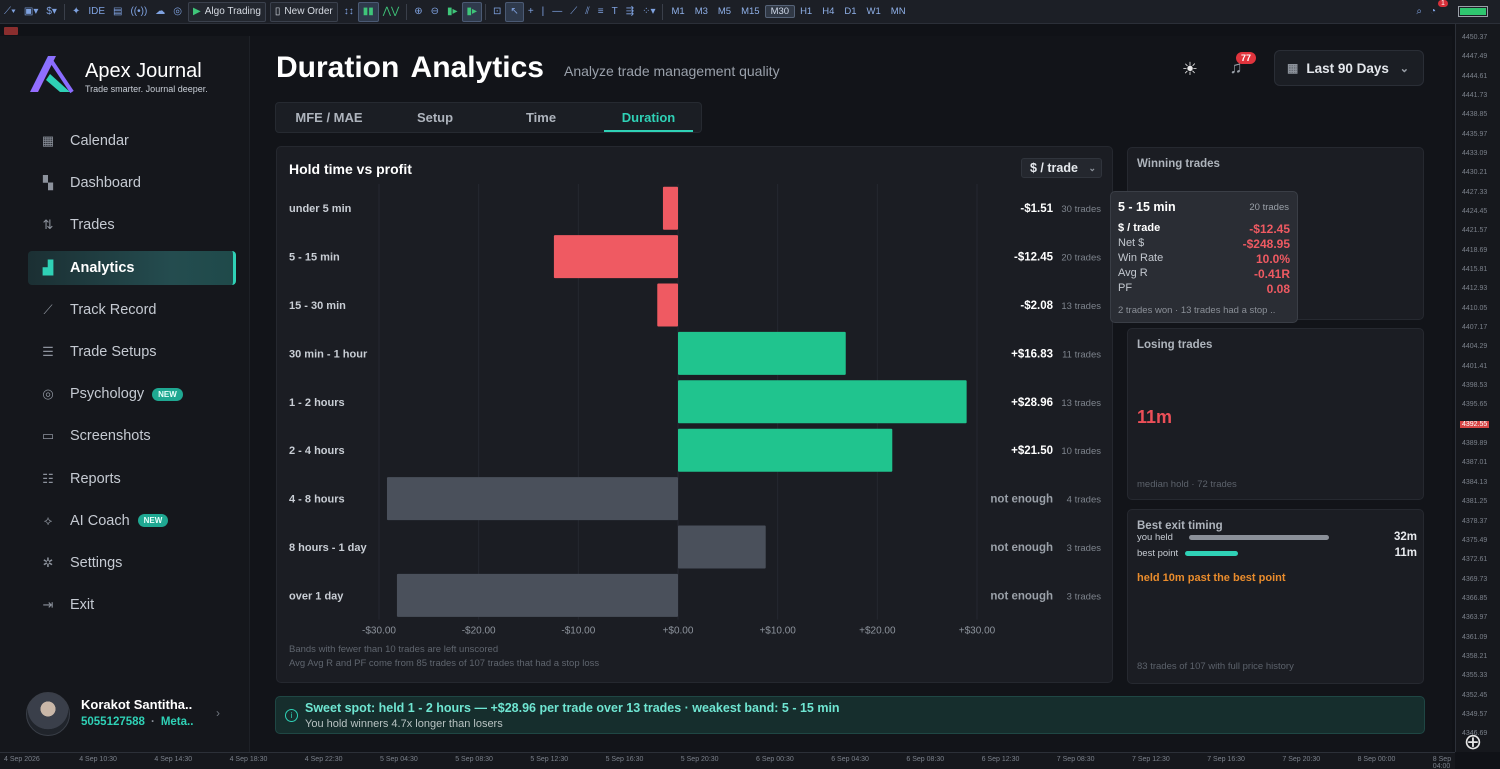  Describe the element at coordinates (96, 12) in the screenshot. I see `ide-button: IDE` at that location.